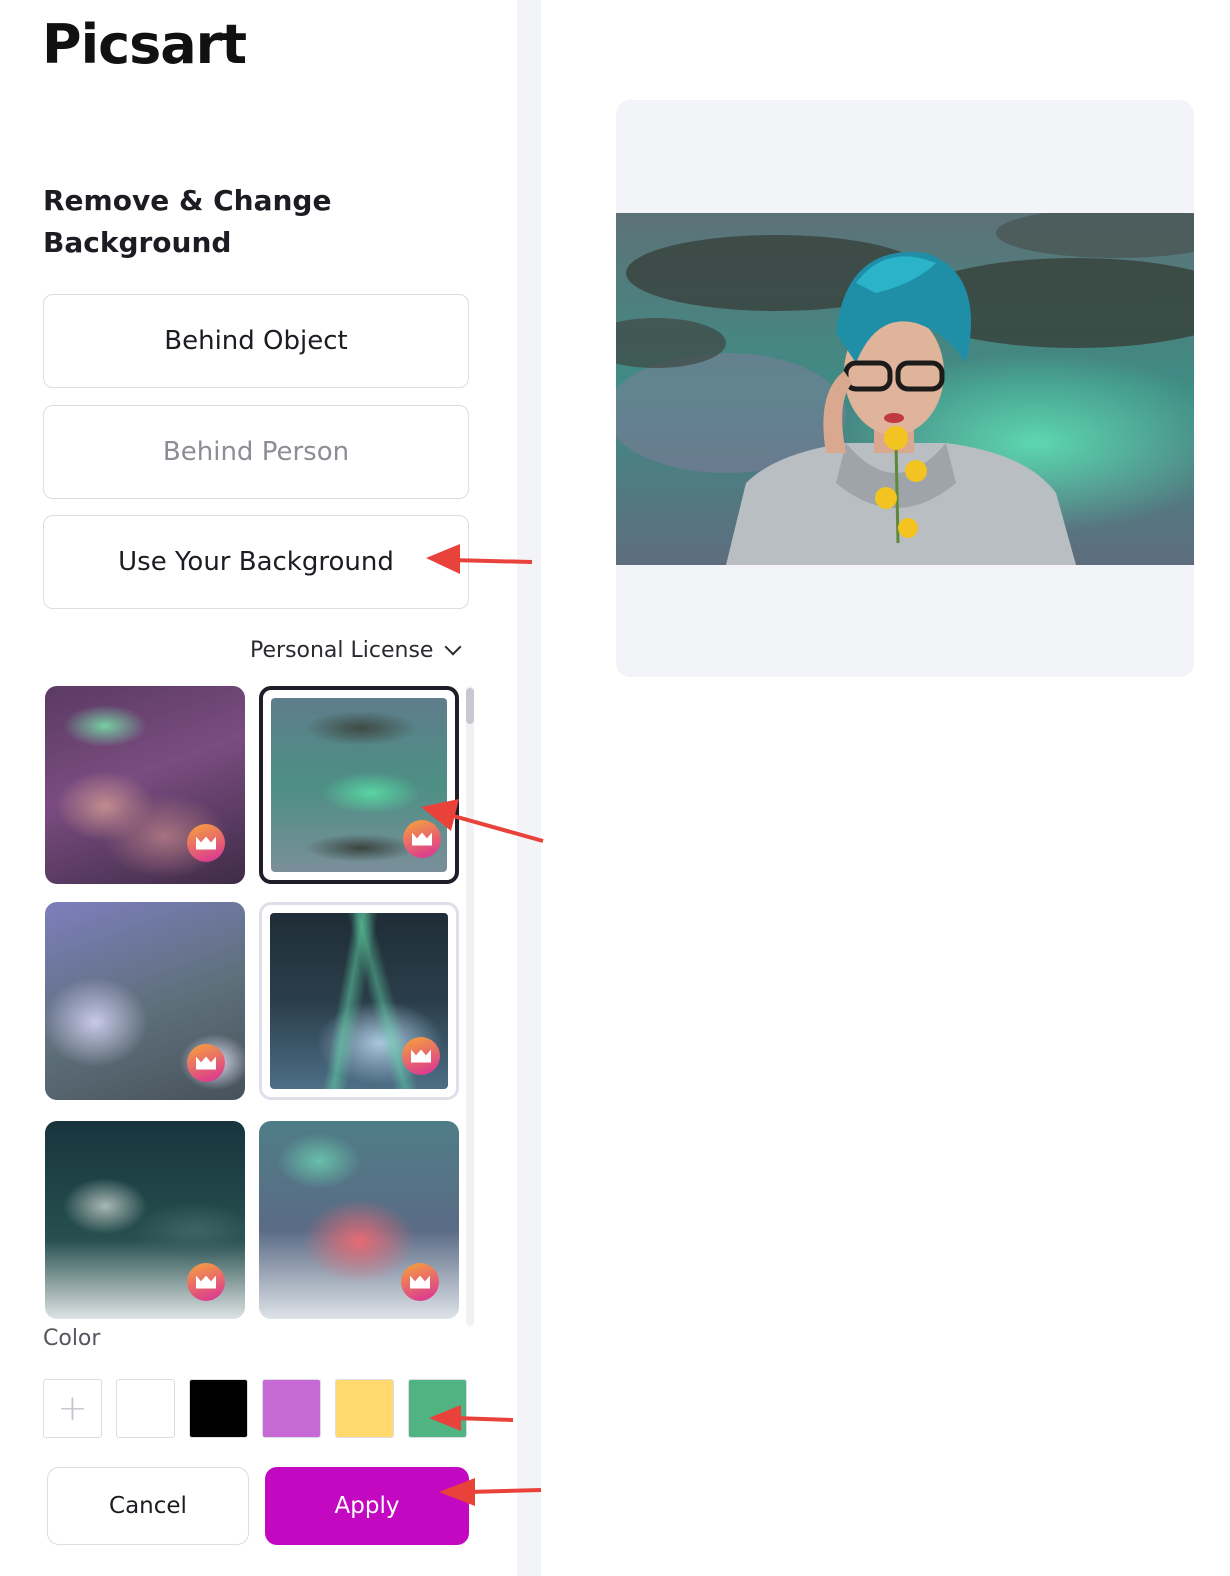 This screenshot has height=1576, width=1230. Describe the element at coordinates (256, 562) in the screenshot. I see `use-your-background-button: Use Your Background` at that location.